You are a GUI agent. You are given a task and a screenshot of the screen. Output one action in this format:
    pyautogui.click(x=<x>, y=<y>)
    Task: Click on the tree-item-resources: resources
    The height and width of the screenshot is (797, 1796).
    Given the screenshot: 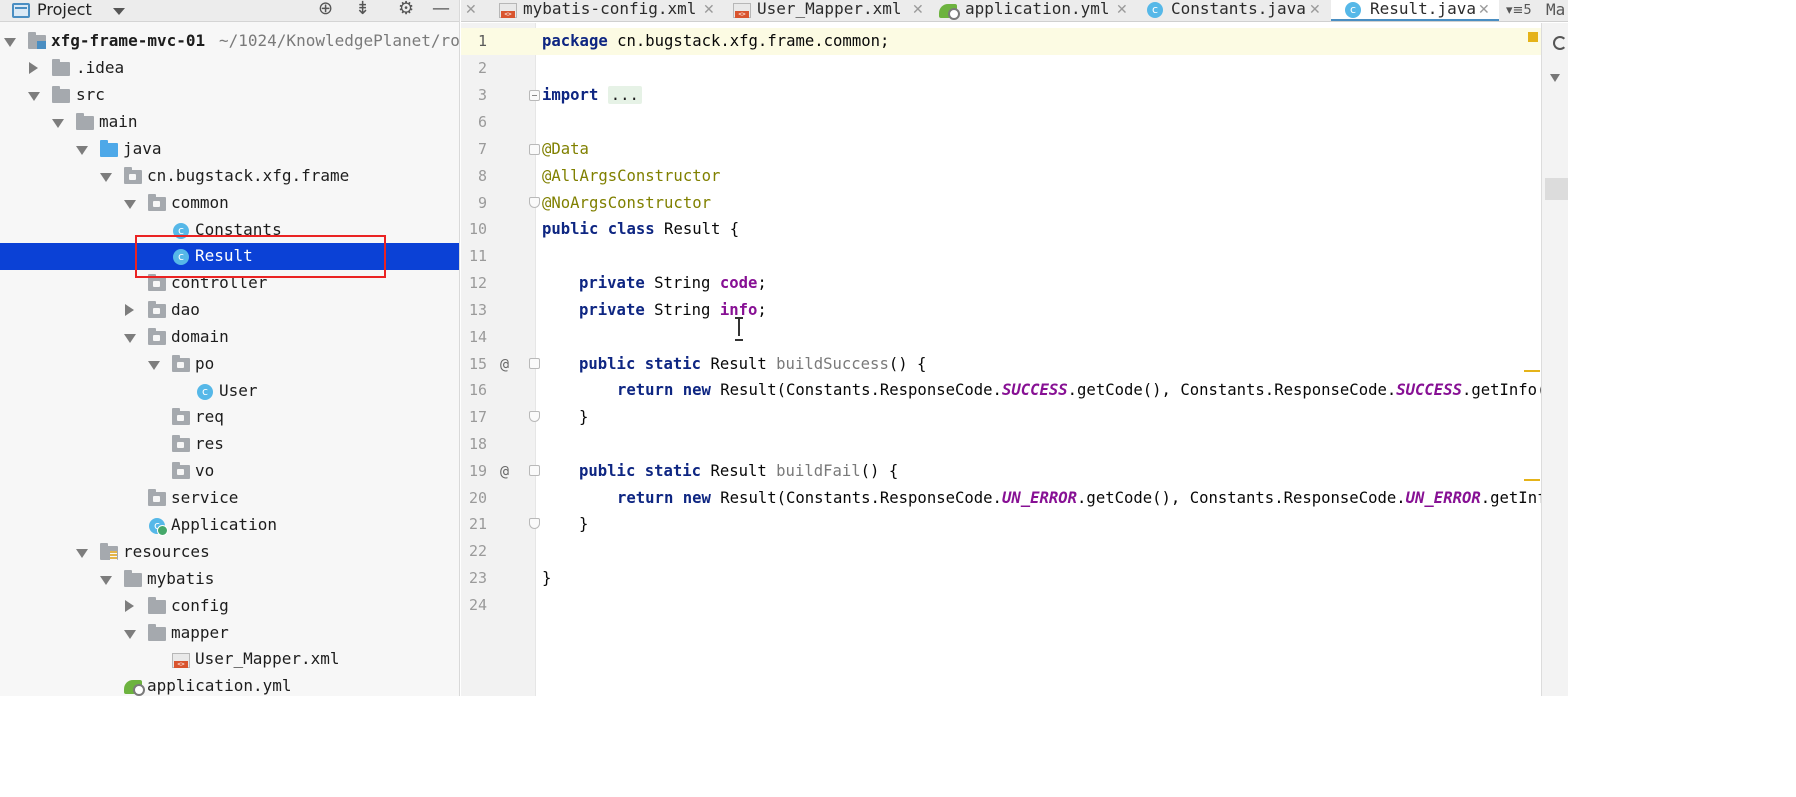 What is the action you would take?
    pyautogui.click(x=229, y=552)
    